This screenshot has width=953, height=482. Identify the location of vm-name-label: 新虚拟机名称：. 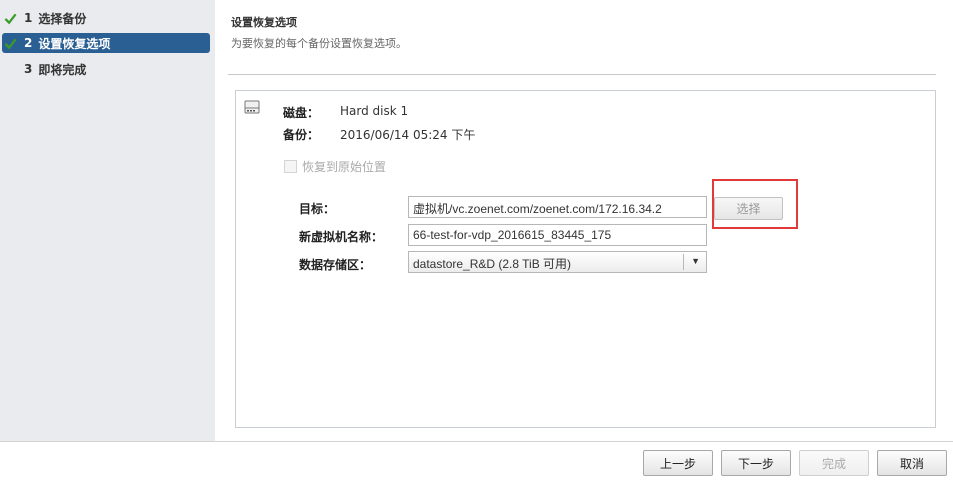
(341, 237).